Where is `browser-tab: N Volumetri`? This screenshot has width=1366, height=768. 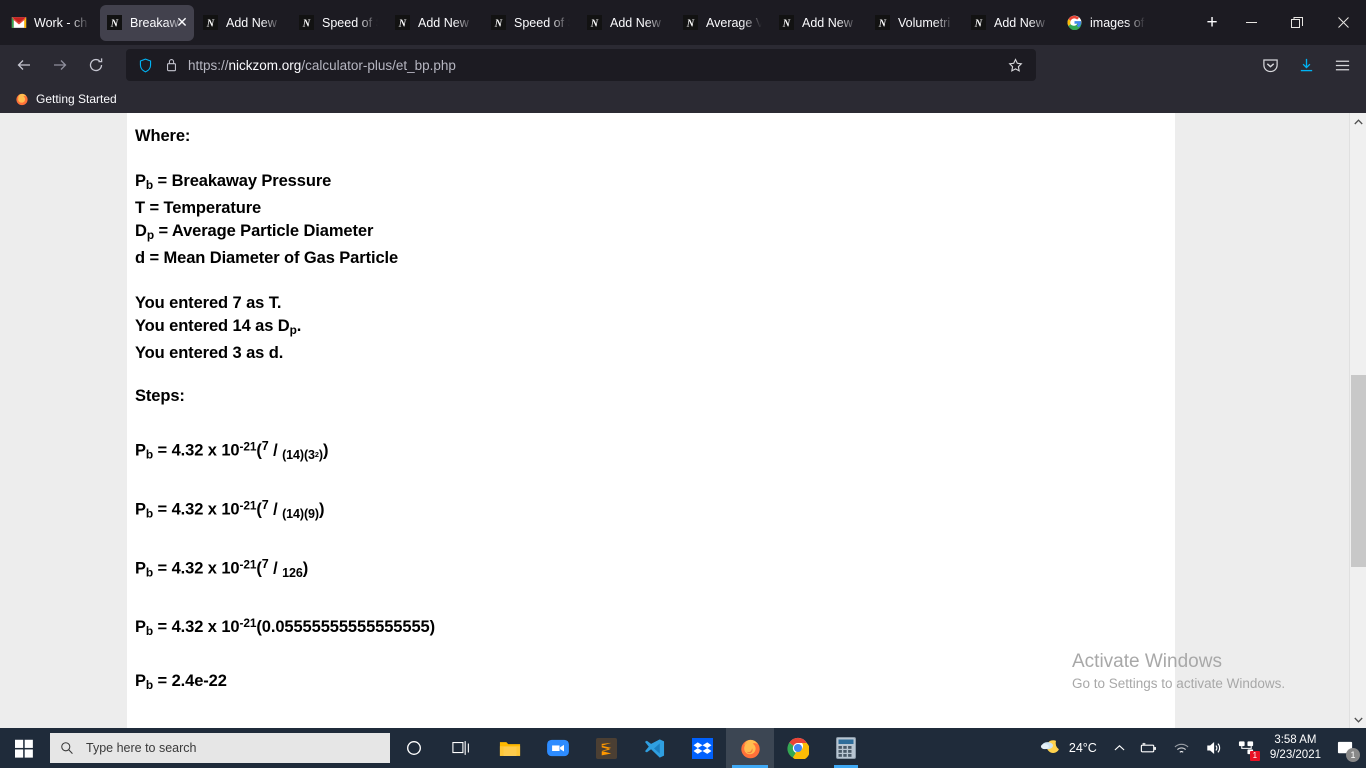
browser-tab: N Volumetri is located at coordinates (915, 23).